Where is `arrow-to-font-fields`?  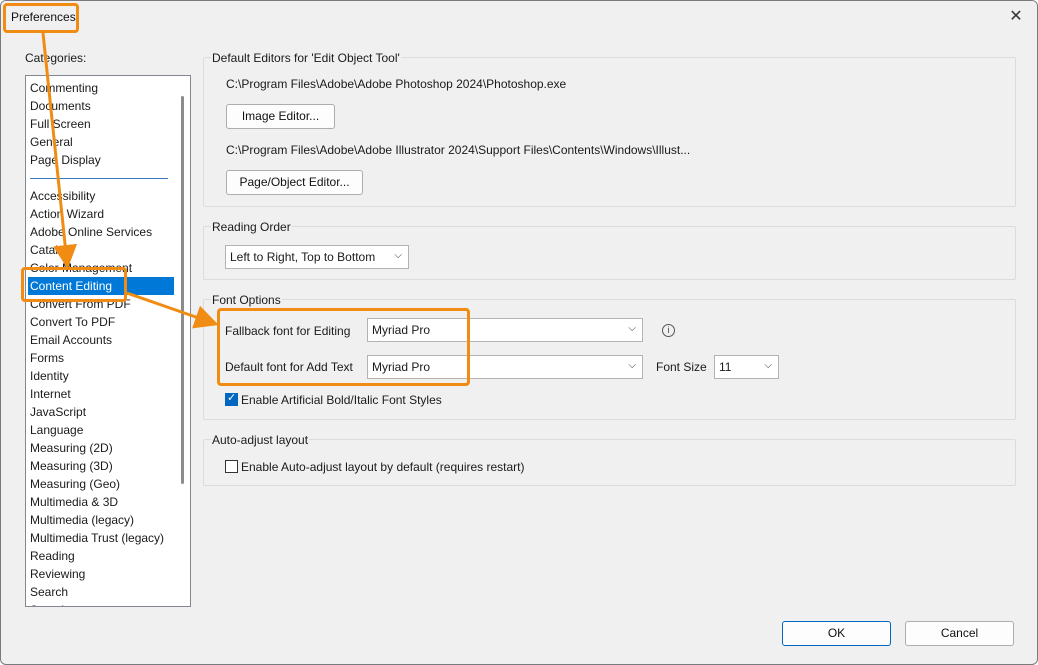 arrow-to-font-fields is located at coordinates (172, 310).